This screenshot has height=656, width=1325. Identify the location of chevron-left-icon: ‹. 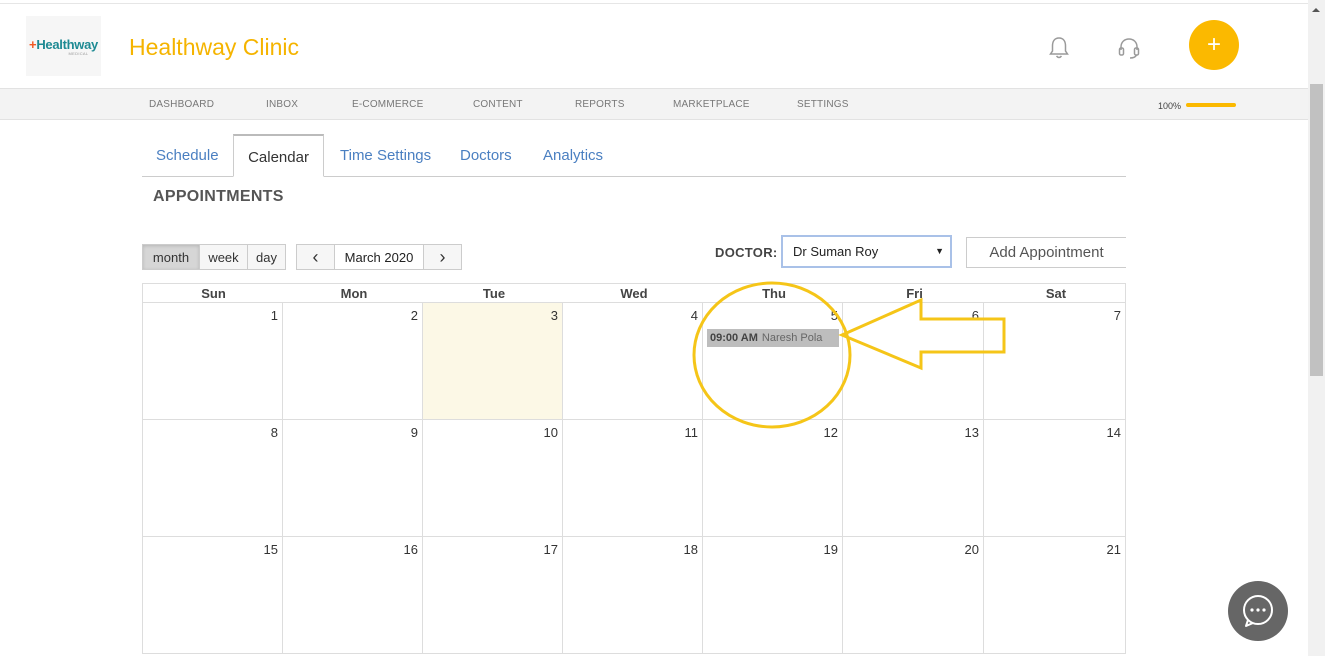
(315, 256).